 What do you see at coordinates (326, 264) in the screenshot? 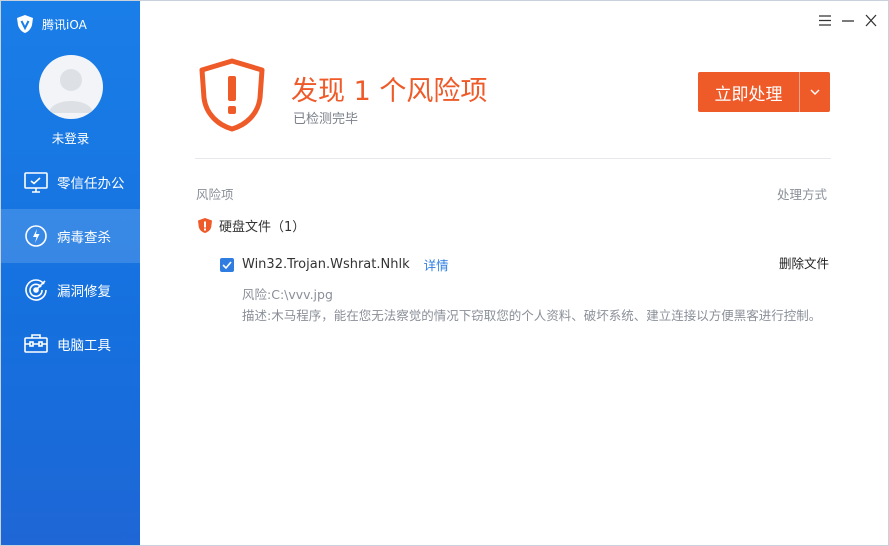
I see `risk-item-name: Win32.Trojan.Wshrat.Nhlk` at bounding box center [326, 264].